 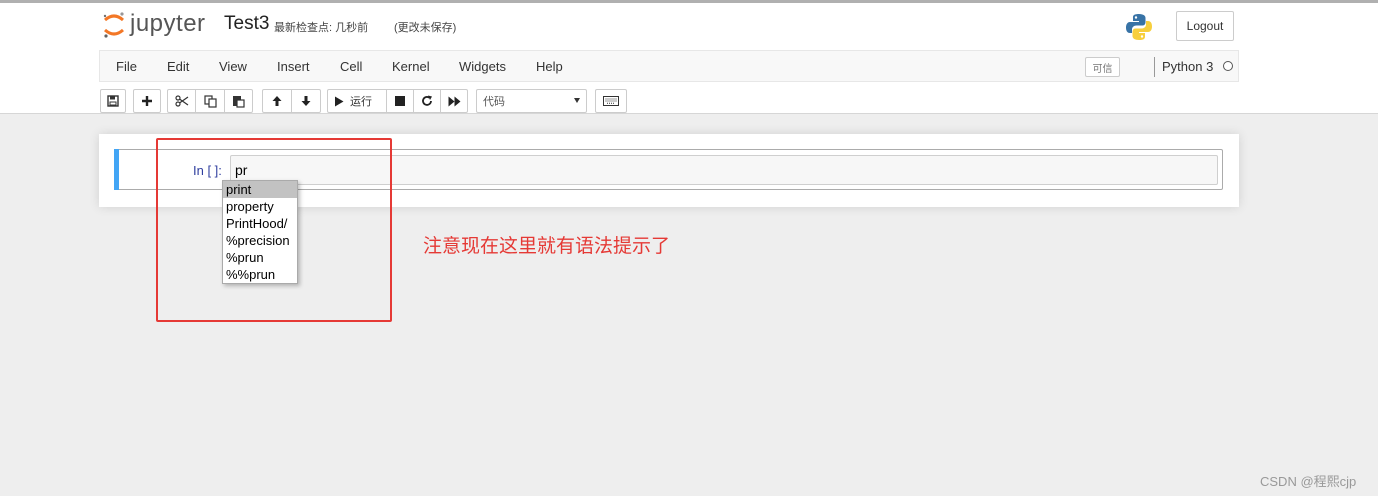 What do you see at coordinates (361, 102) in the screenshot?
I see `run-label: 运行` at bounding box center [361, 102].